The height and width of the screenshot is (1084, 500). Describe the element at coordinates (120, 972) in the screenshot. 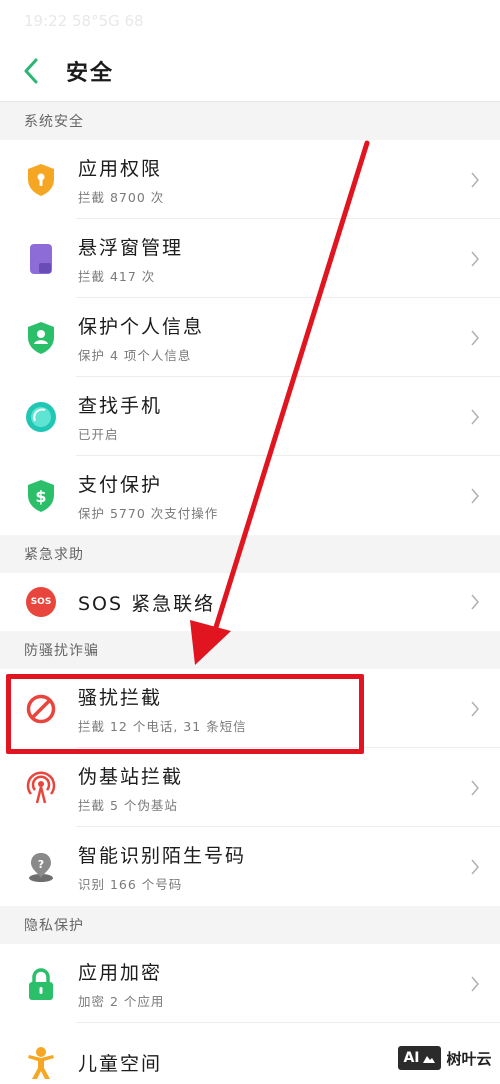

I see `item-title: 应用加密` at that location.